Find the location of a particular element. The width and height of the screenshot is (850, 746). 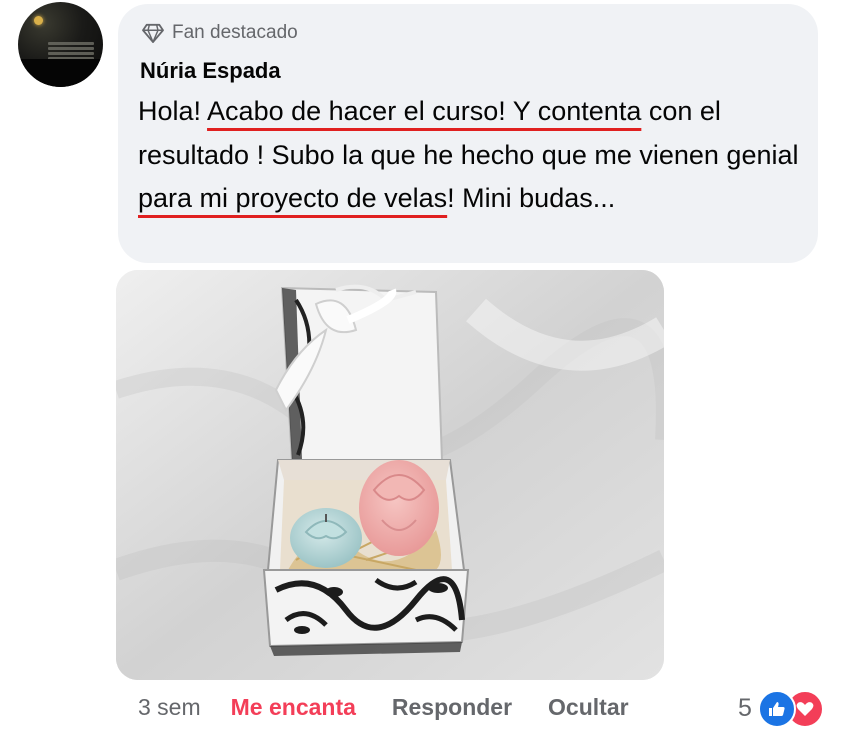

reaction-count: 5 is located at coordinates (745, 707).